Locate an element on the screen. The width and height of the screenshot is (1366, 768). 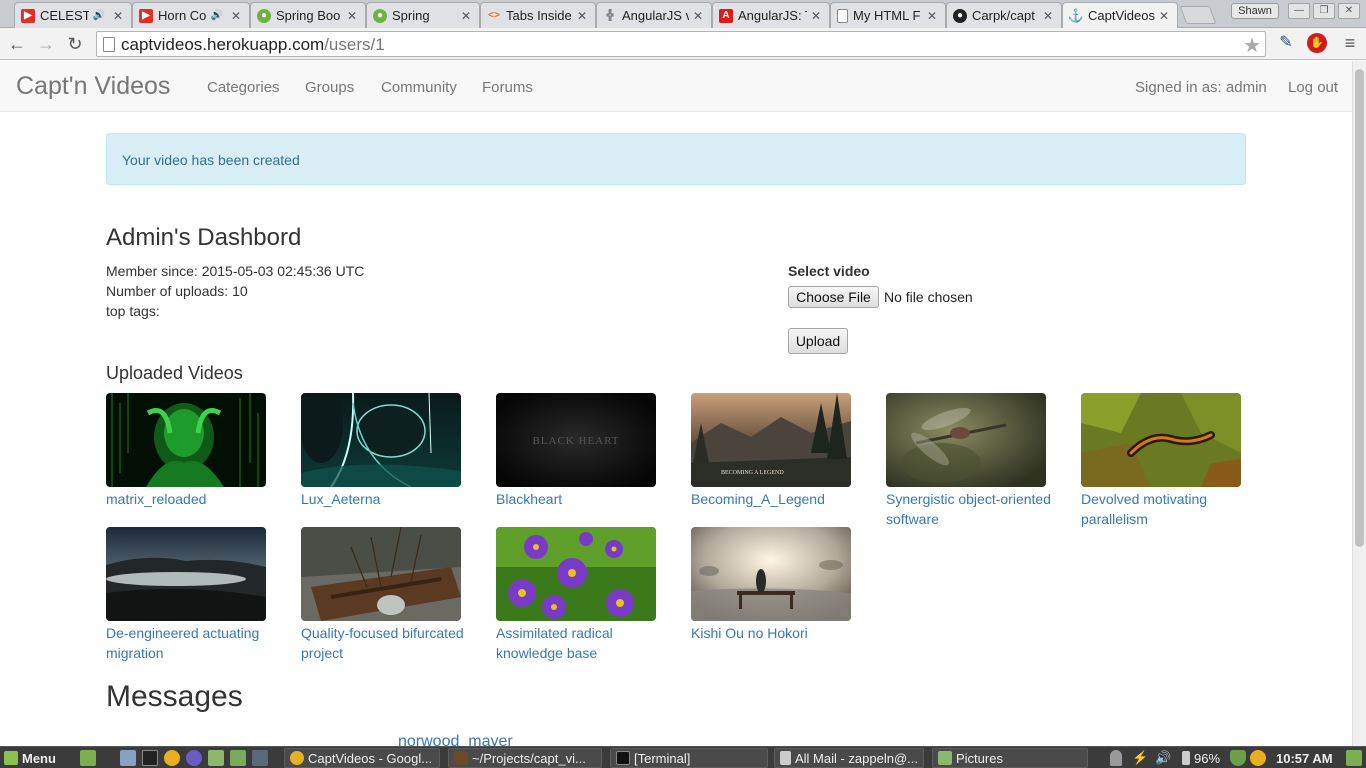
kishi-ou-thumbnail-art is located at coordinates (771, 574).